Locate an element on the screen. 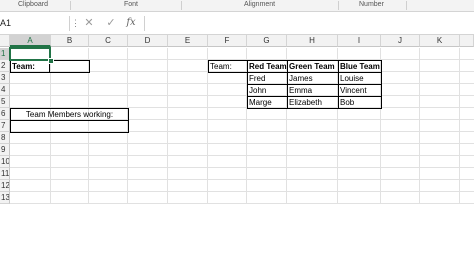 Image resolution: width=474 pixels, height=266 pixels. column-header-e: E is located at coordinates (188, 41).